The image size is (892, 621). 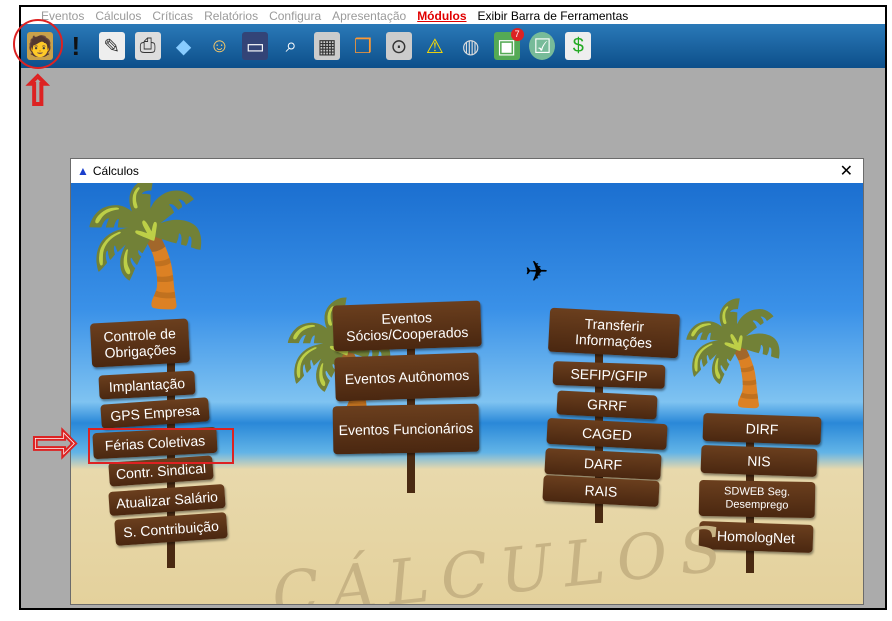 I want to click on highlight-circle, so click(x=38, y=44).